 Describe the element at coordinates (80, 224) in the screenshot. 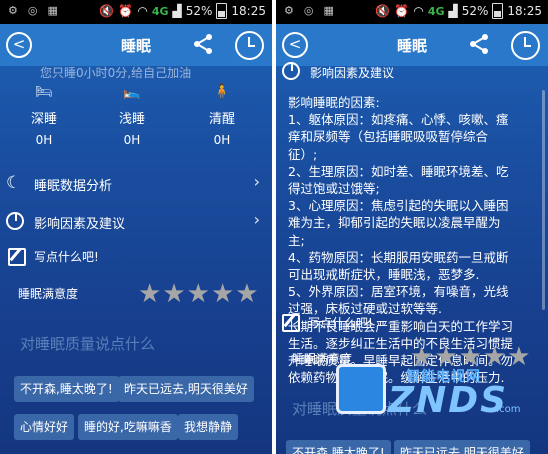

I see `menu-item-label: 影响因素及建议` at that location.